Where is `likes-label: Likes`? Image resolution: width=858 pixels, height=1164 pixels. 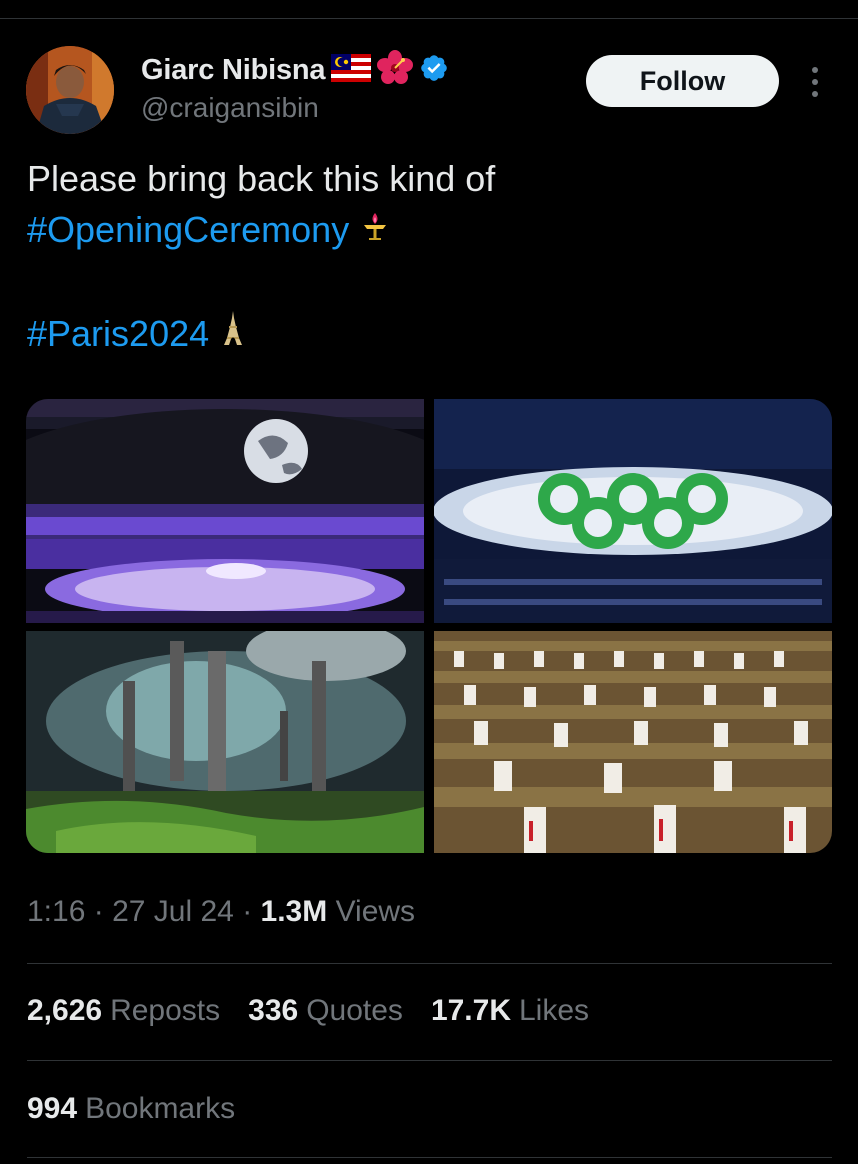
likes-label: Likes is located at coordinates (554, 1010).